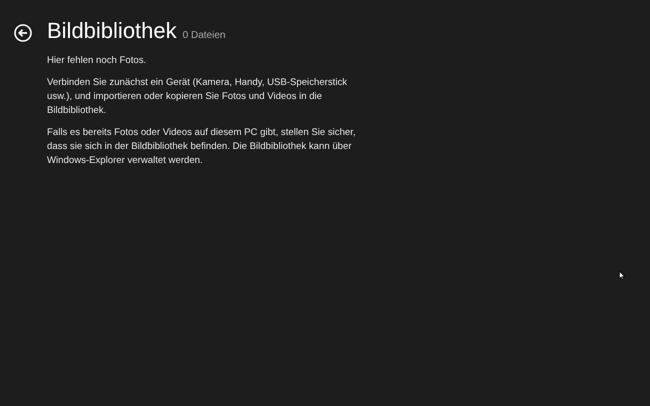 This screenshot has height=406, width=650. I want to click on back-icon, so click(23, 33).